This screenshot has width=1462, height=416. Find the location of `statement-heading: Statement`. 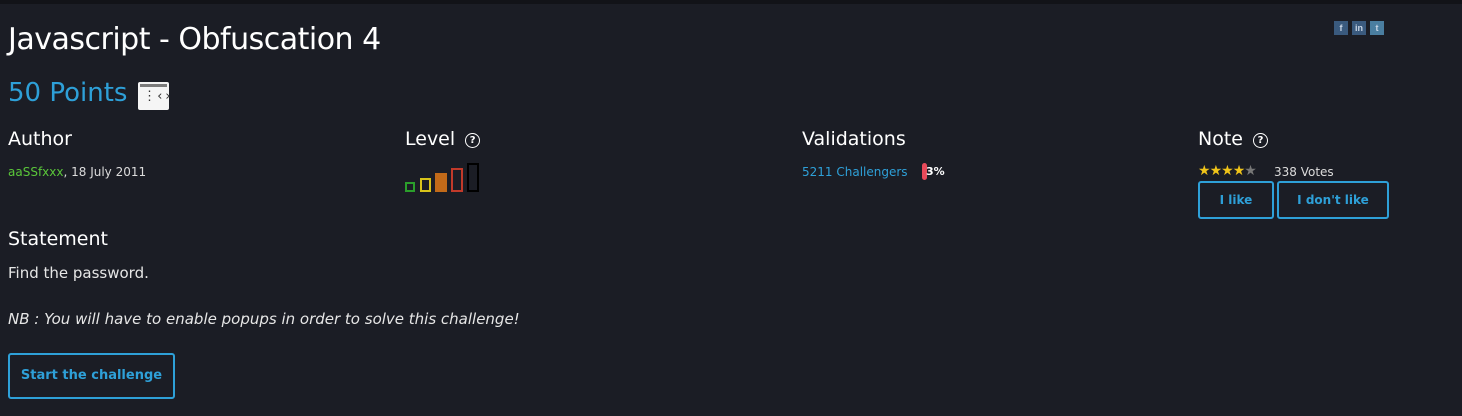

statement-heading: Statement is located at coordinates (58, 239).